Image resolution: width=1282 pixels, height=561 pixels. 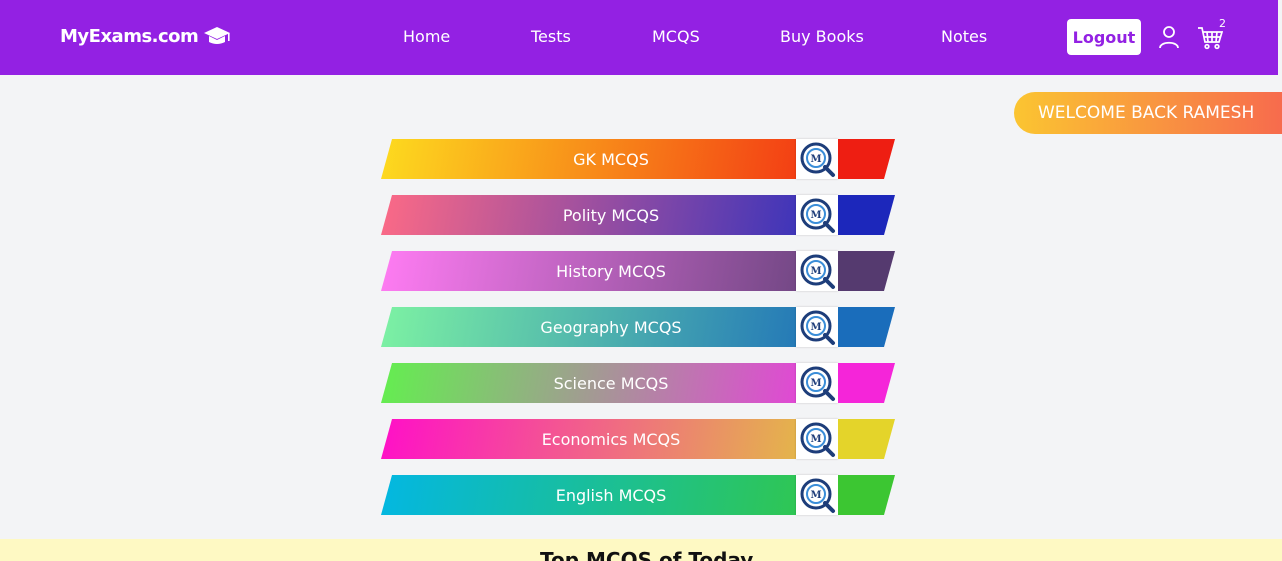 What do you see at coordinates (588, 271) in the screenshot?
I see `mcq-category-label: History MCQS` at bounding box center [588, 271].